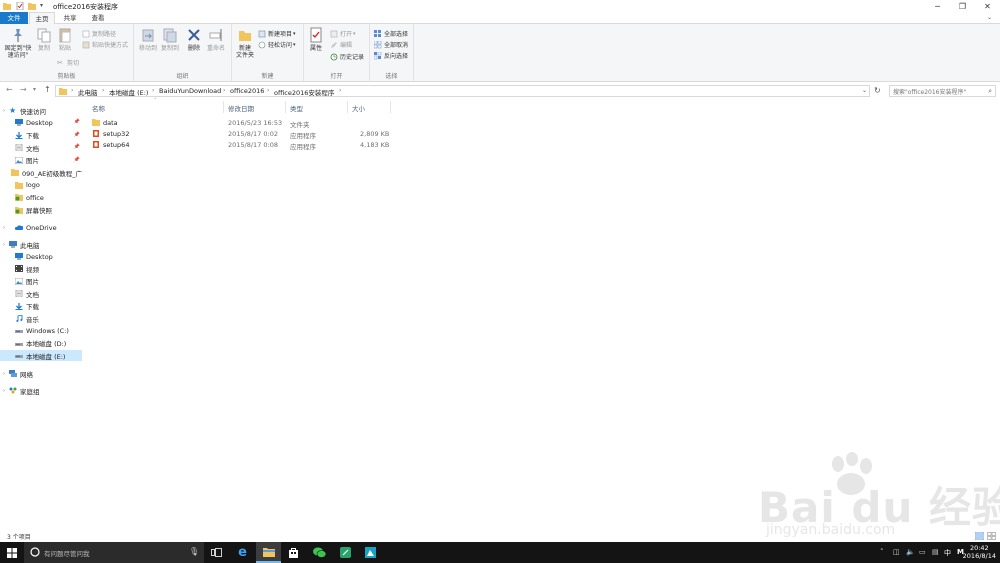 The image size is (1000, 563). Describe the element at coordinates (41, 293) in the screenshot. I see `nav-pc-item: 文档` at that location.